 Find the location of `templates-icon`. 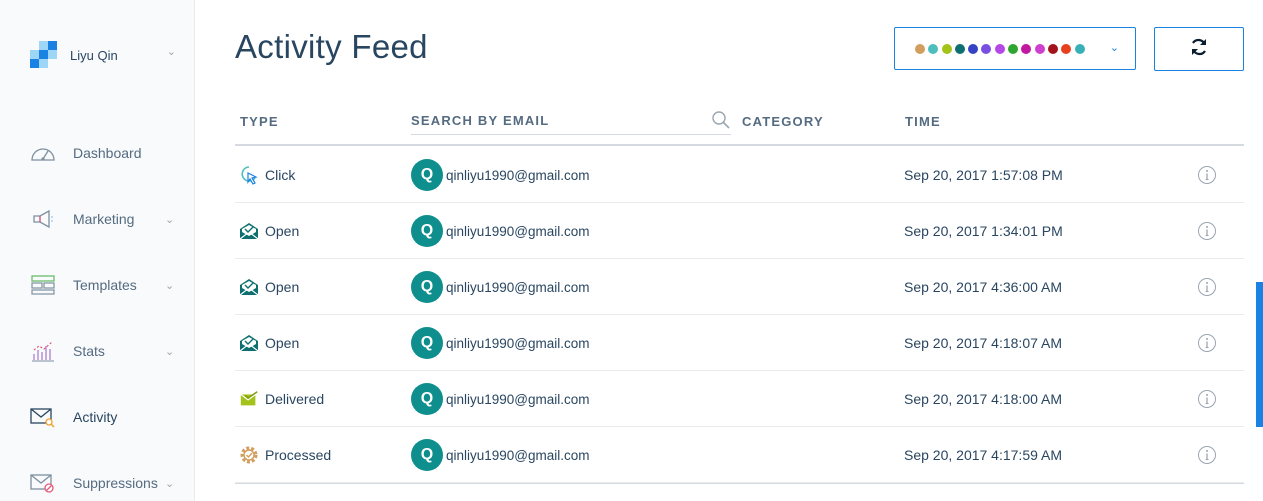

templates-icon is located at coordinates (43, 285).